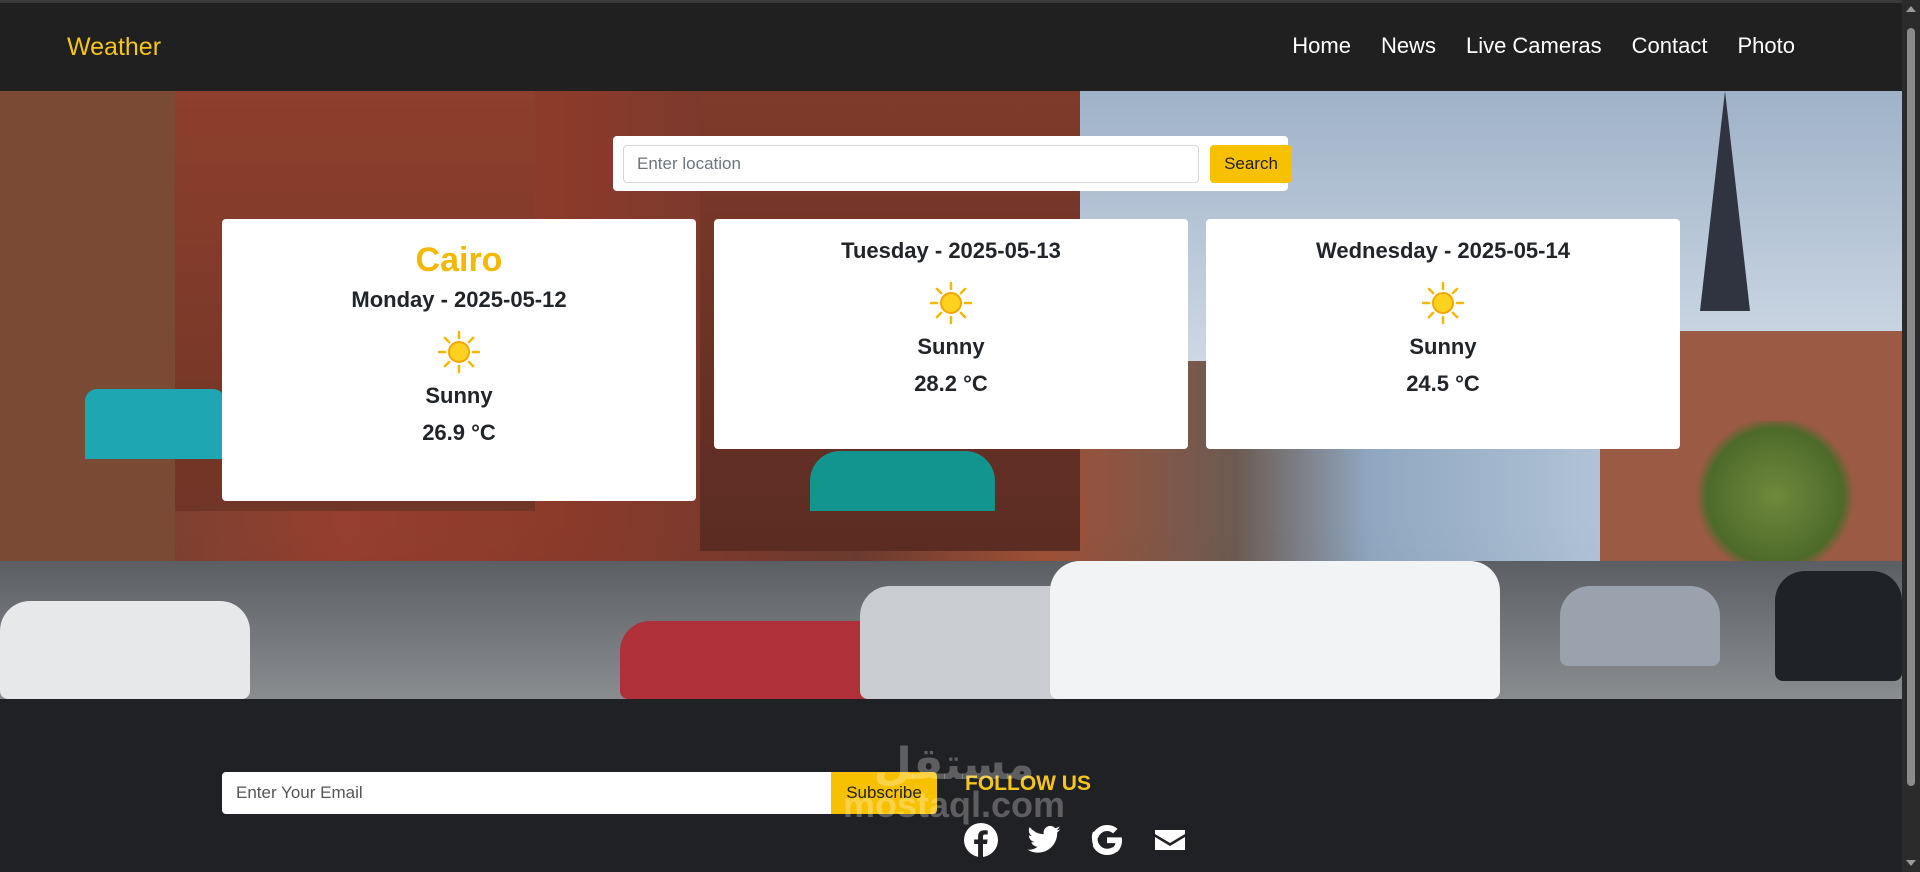  Describe the element at coordinates (951, 250) in the screenshot. I see `forecast-day: Tuesday - 2025-05-13` at that location.